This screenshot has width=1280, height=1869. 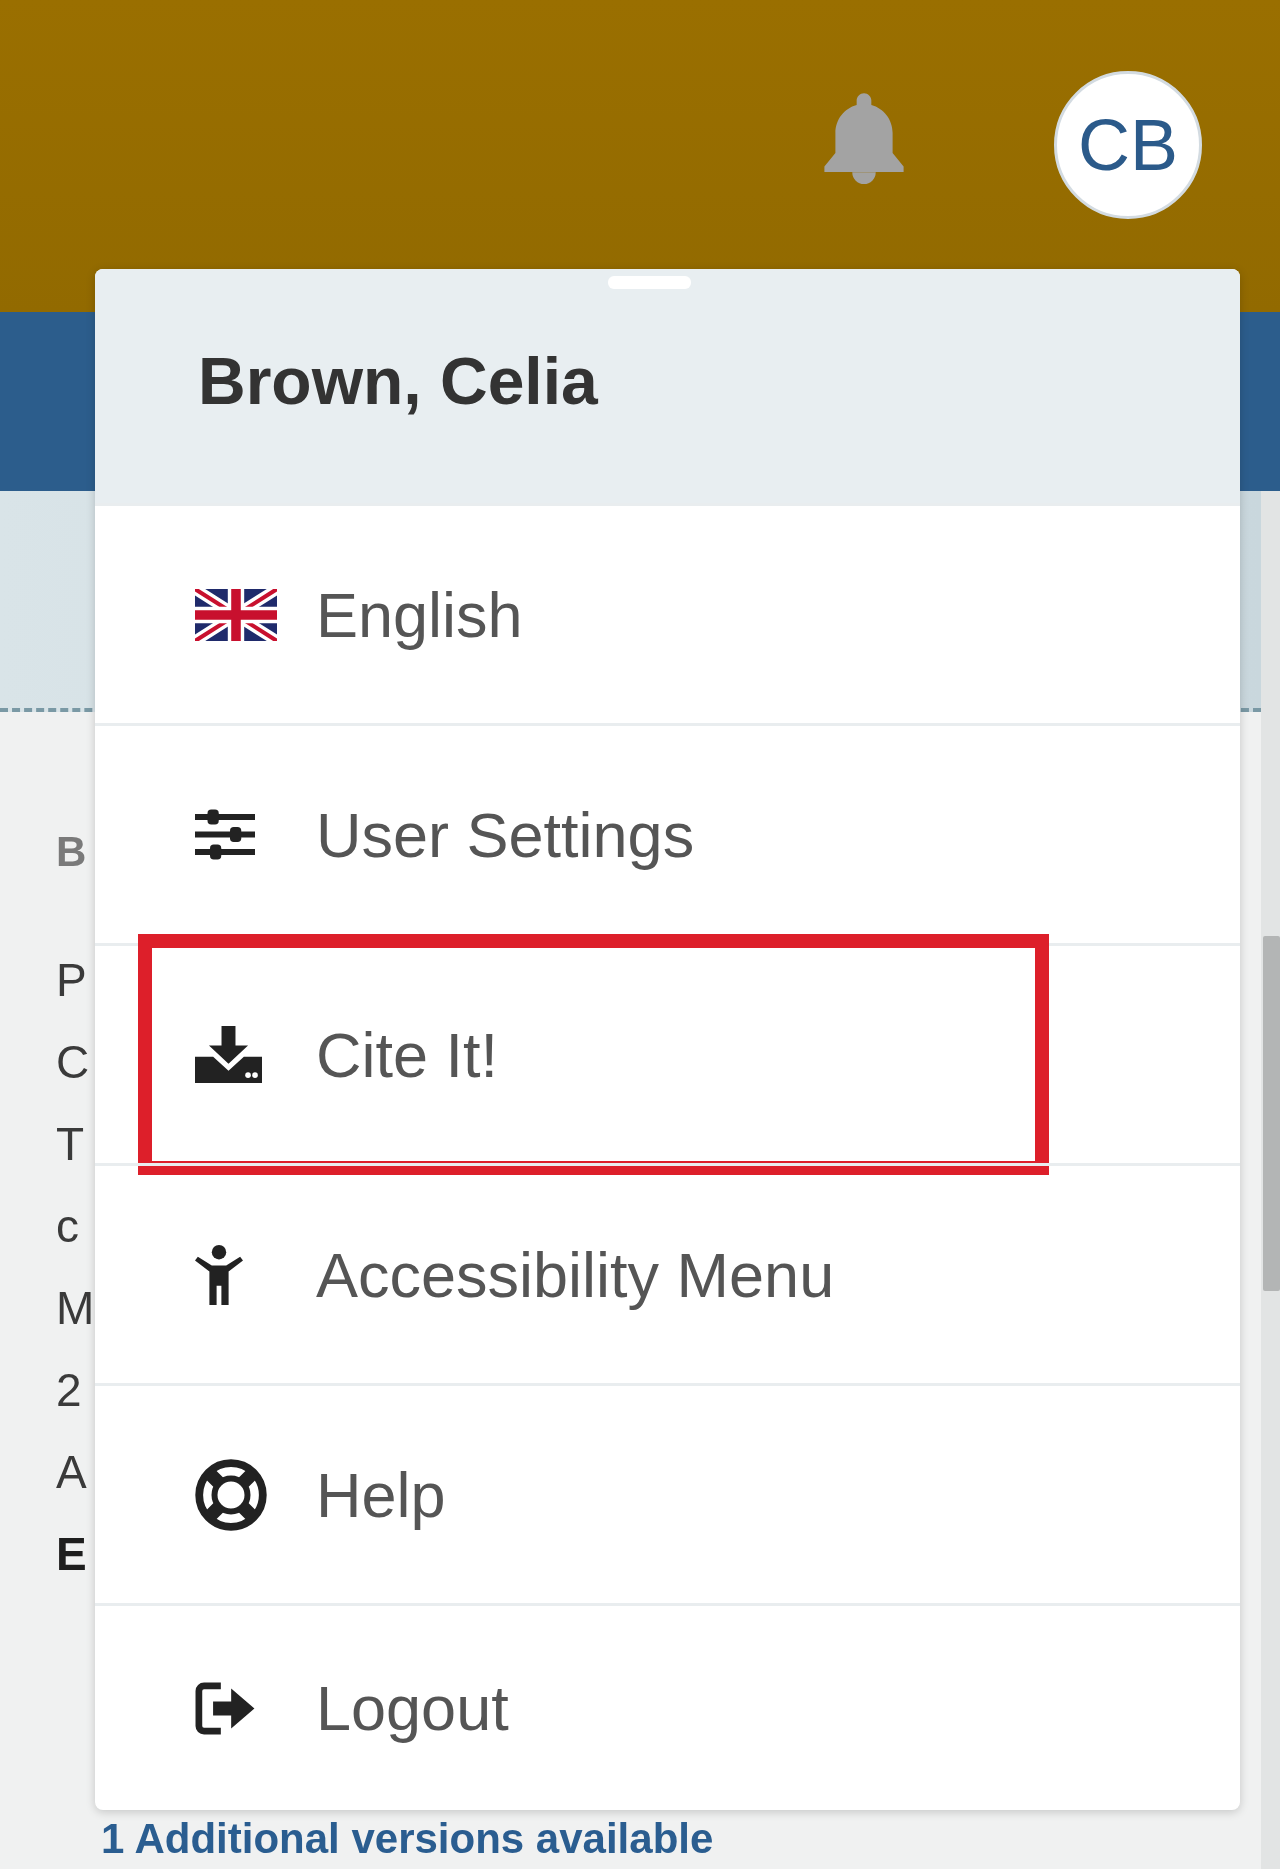 I want to click on text-line: C, so click(x=73, y=1062).